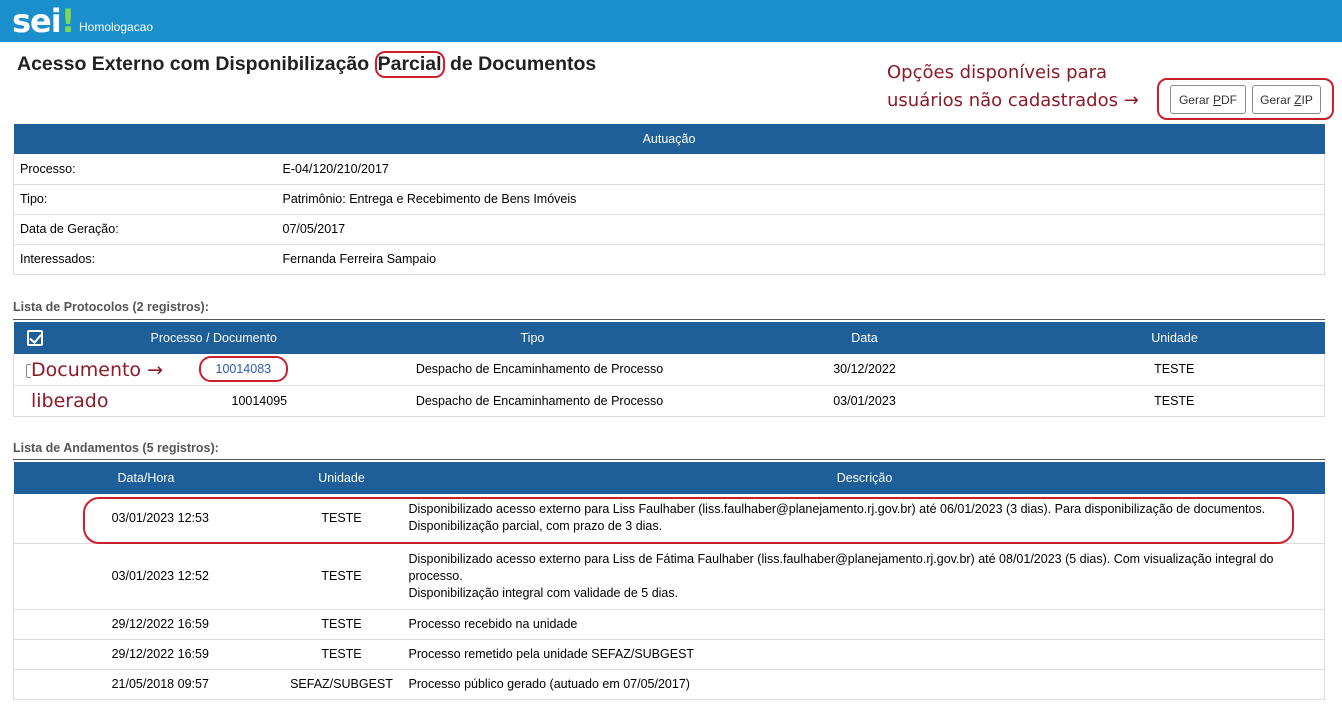 This screenshot has width=1342, height=715. What do you see at coordinates (864, 370) in the screenshot?
I see `doc-date: 30/12/2022` at bounding box center [864, 370].